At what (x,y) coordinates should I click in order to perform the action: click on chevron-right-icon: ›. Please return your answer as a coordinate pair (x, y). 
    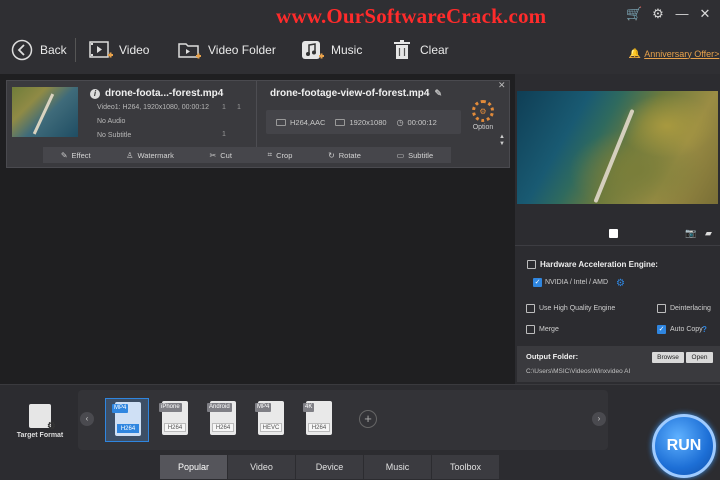
    Looking at the image, I should click on (599, 419).